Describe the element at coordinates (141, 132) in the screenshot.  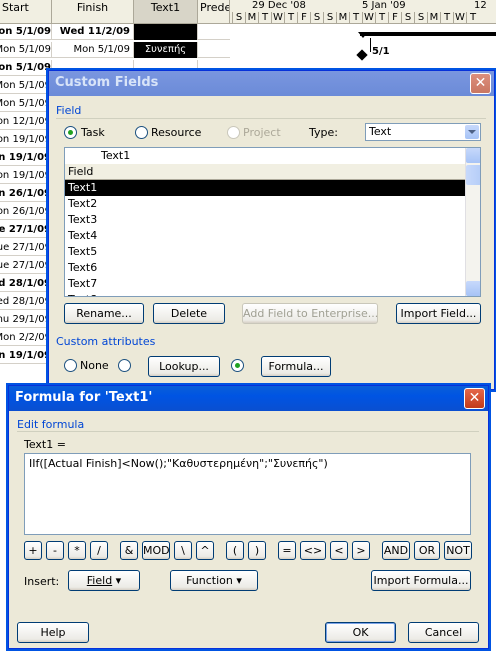
I see `resource-radio` at that location.